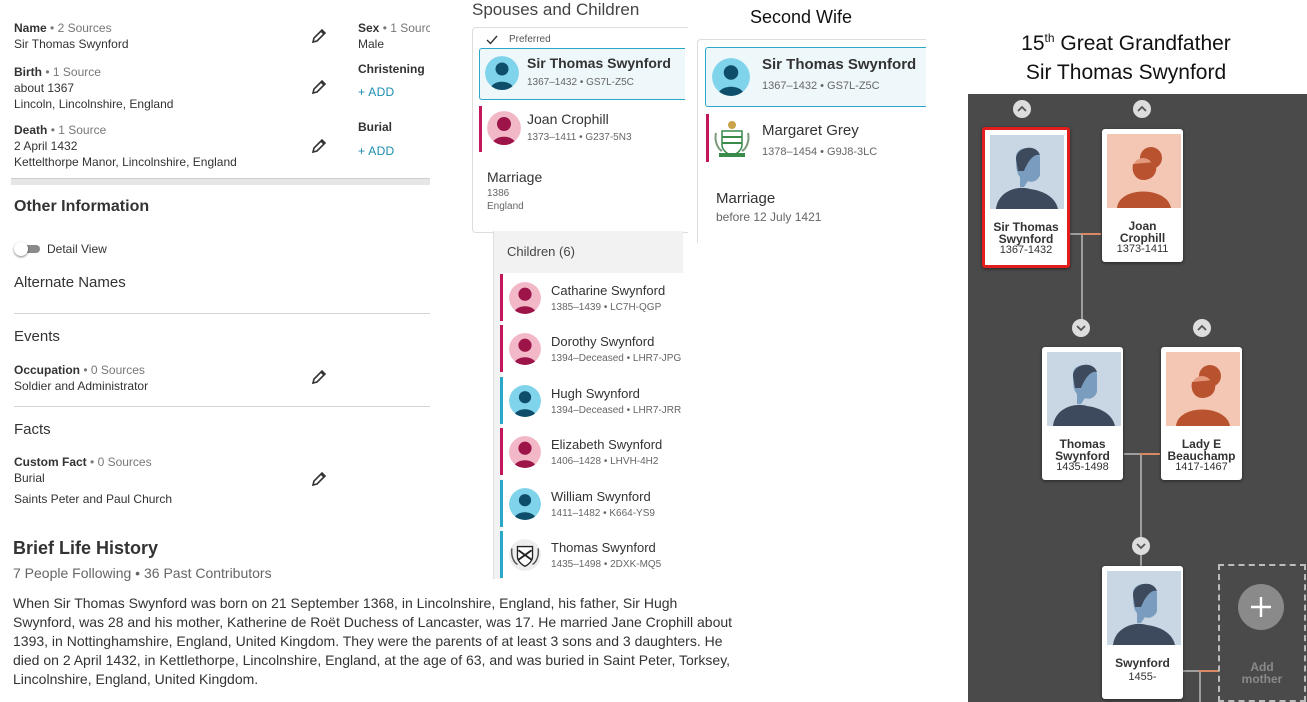  What do you see at coordinates (376, 92) in the screenshot?
I see `christening-add-button: + ADD` at bounding box center [376, 92].